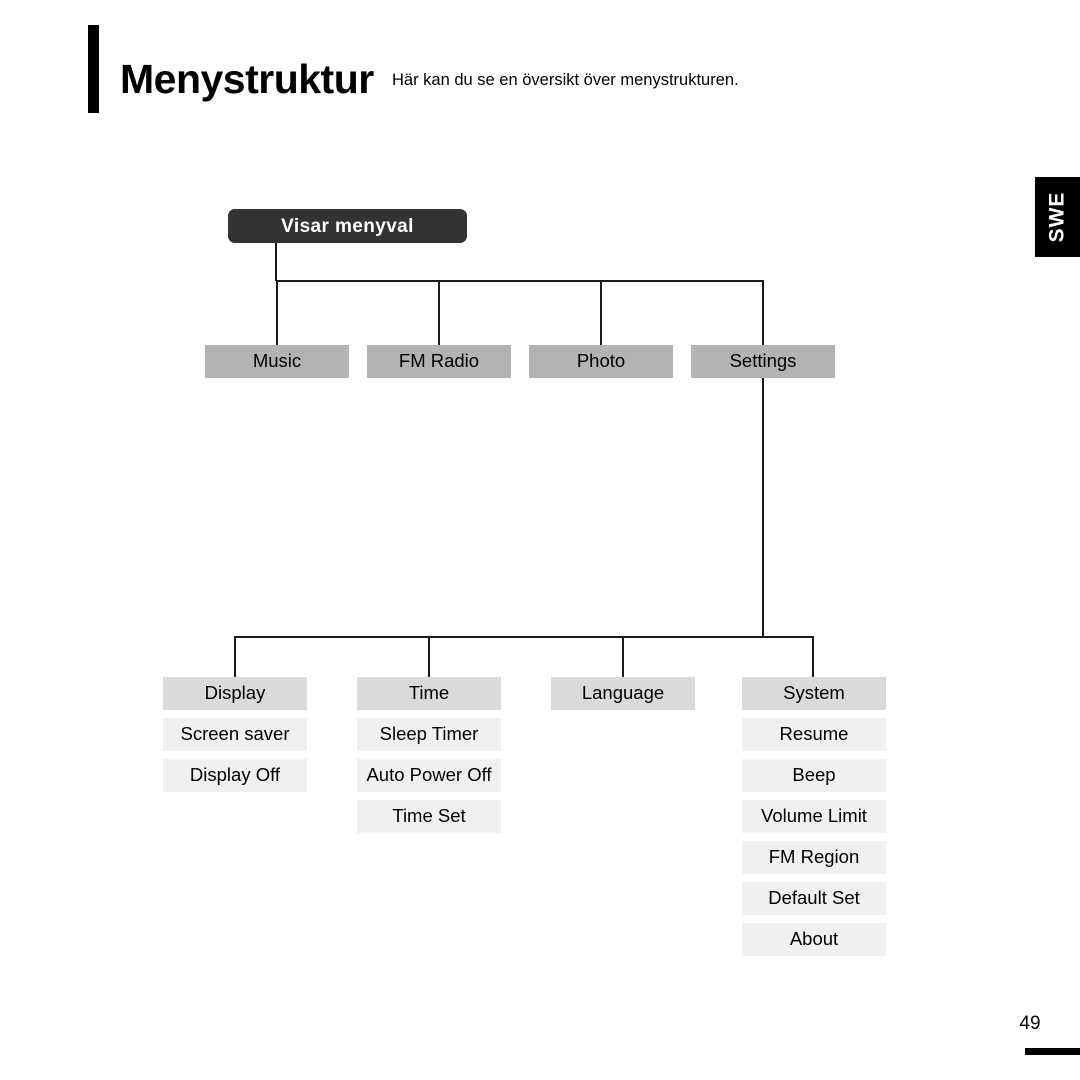 This screenshot has height=1080, width=1080. What do you see at coordinates (814, 693) in the screenshot?
I see `tree-node-system: System` at bounding box center [814, 693].